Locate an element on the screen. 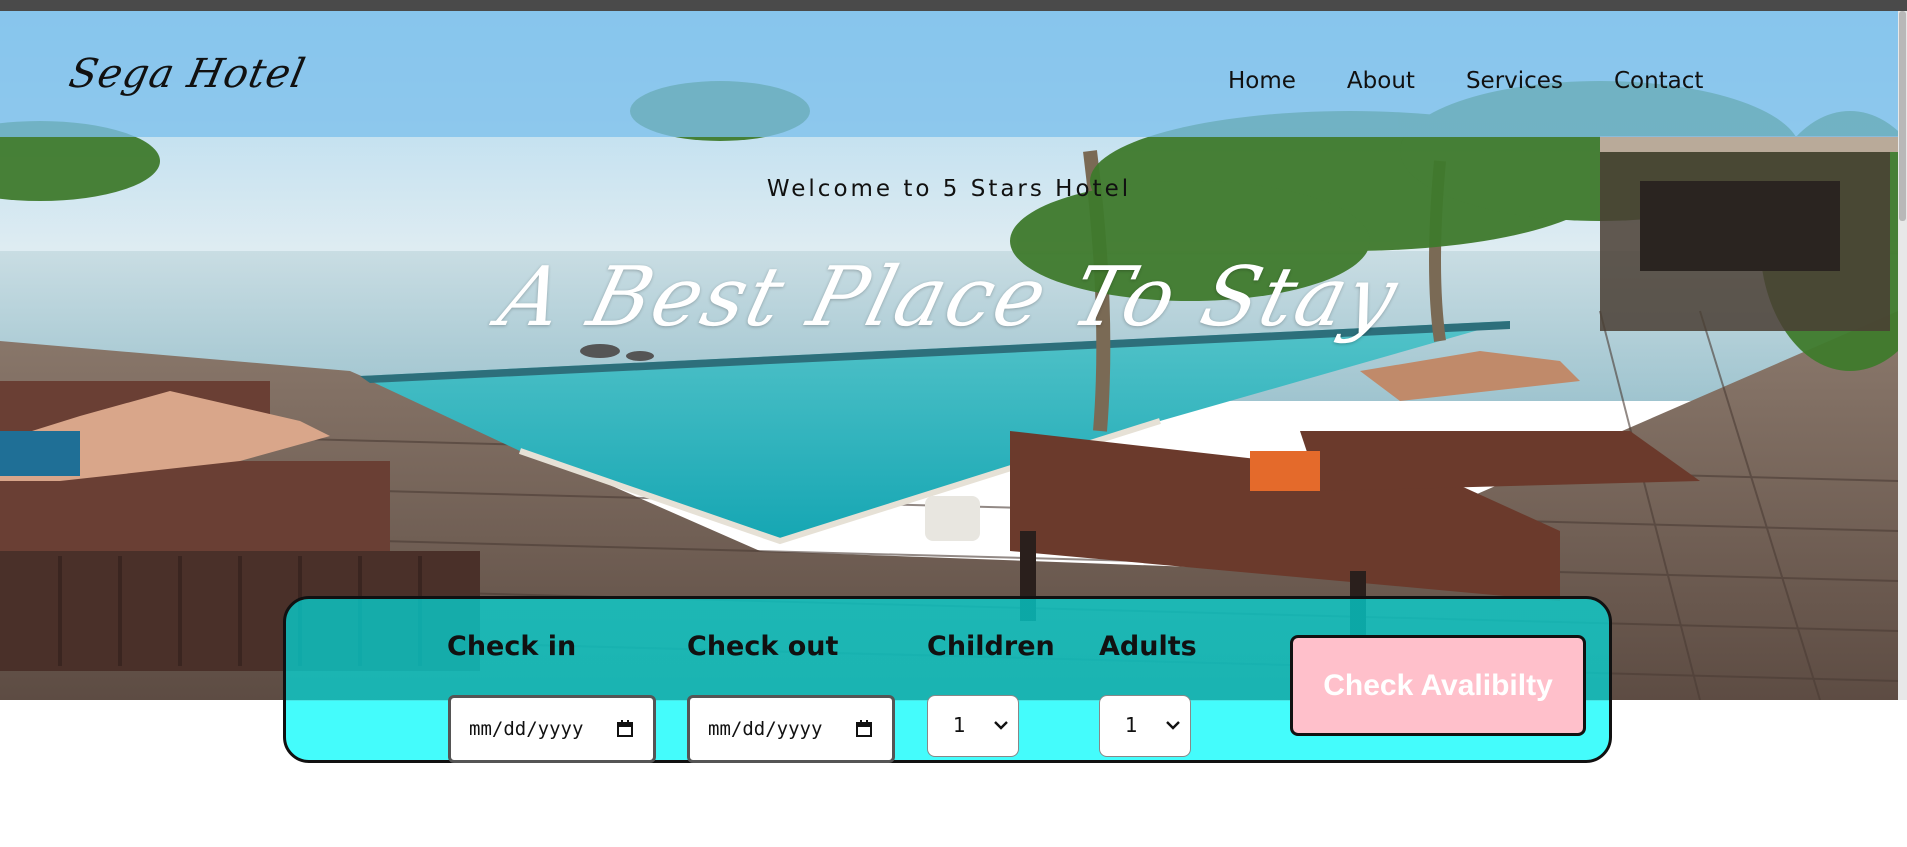 The width and height of the screenshot is (1907, 847). nav-link-services: Services is located at coordinates (1514, 81).